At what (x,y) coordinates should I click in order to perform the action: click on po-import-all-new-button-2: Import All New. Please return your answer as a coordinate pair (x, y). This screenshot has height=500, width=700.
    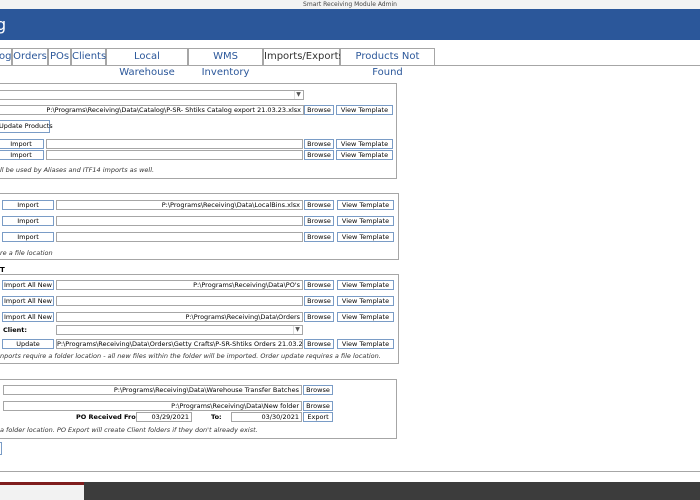
    Looking at the image, I should click on (28, 301).